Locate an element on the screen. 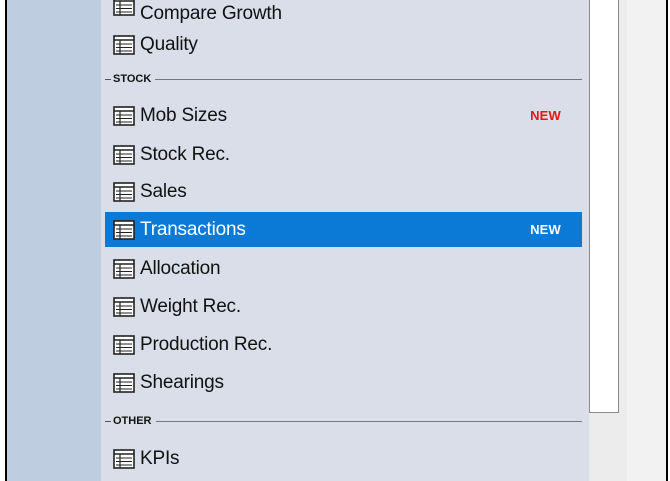  menu-item-quality: Quality is located at coordinates (343, 44).